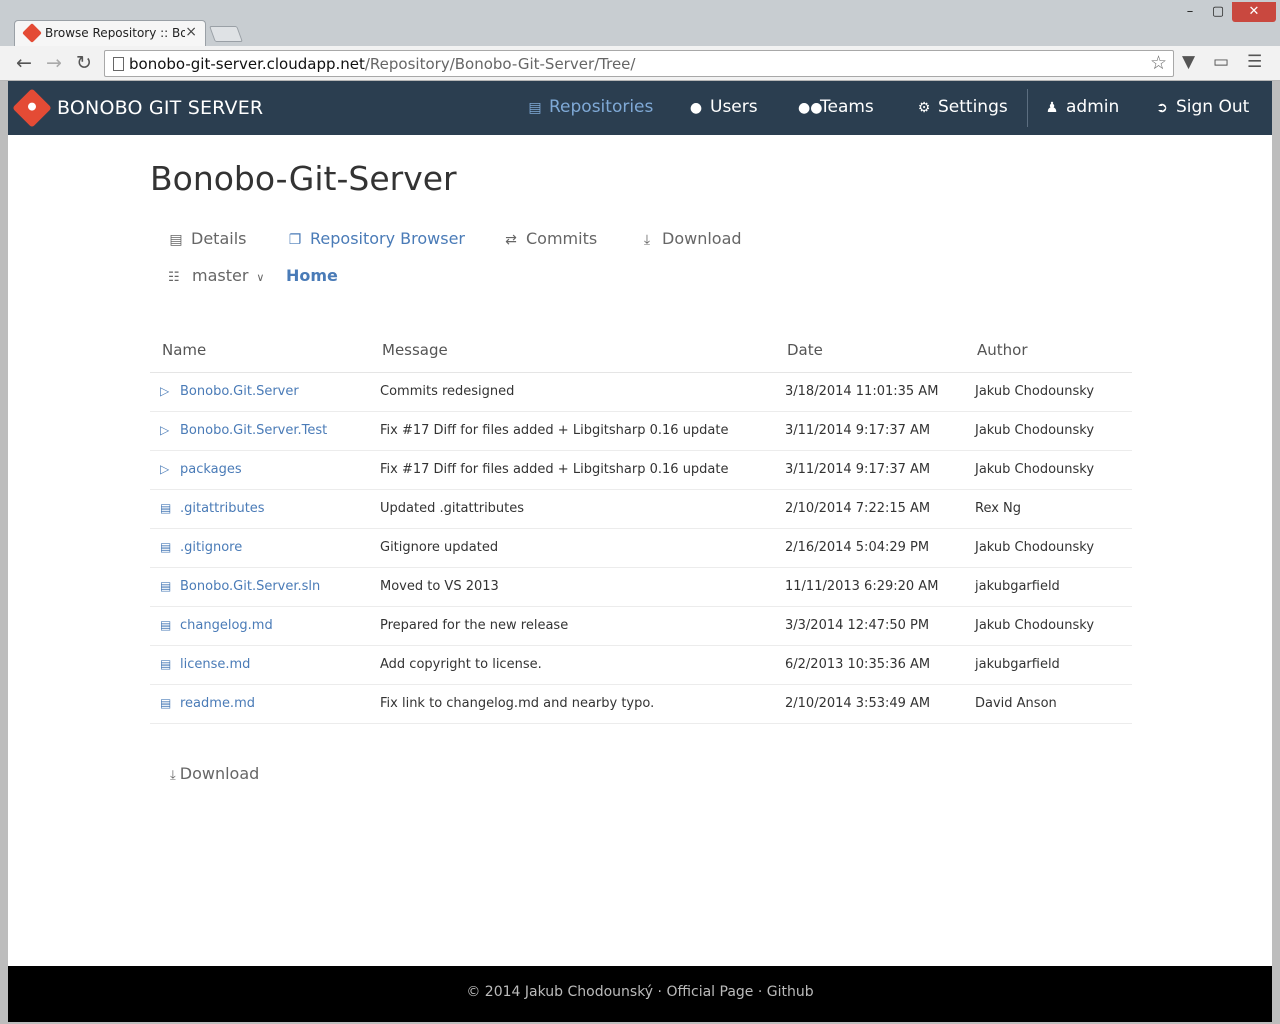  What do you see at coordinates (260, 351) in the screenshot?
I see `column-header-name: Name` at bounding box center [260, 351].